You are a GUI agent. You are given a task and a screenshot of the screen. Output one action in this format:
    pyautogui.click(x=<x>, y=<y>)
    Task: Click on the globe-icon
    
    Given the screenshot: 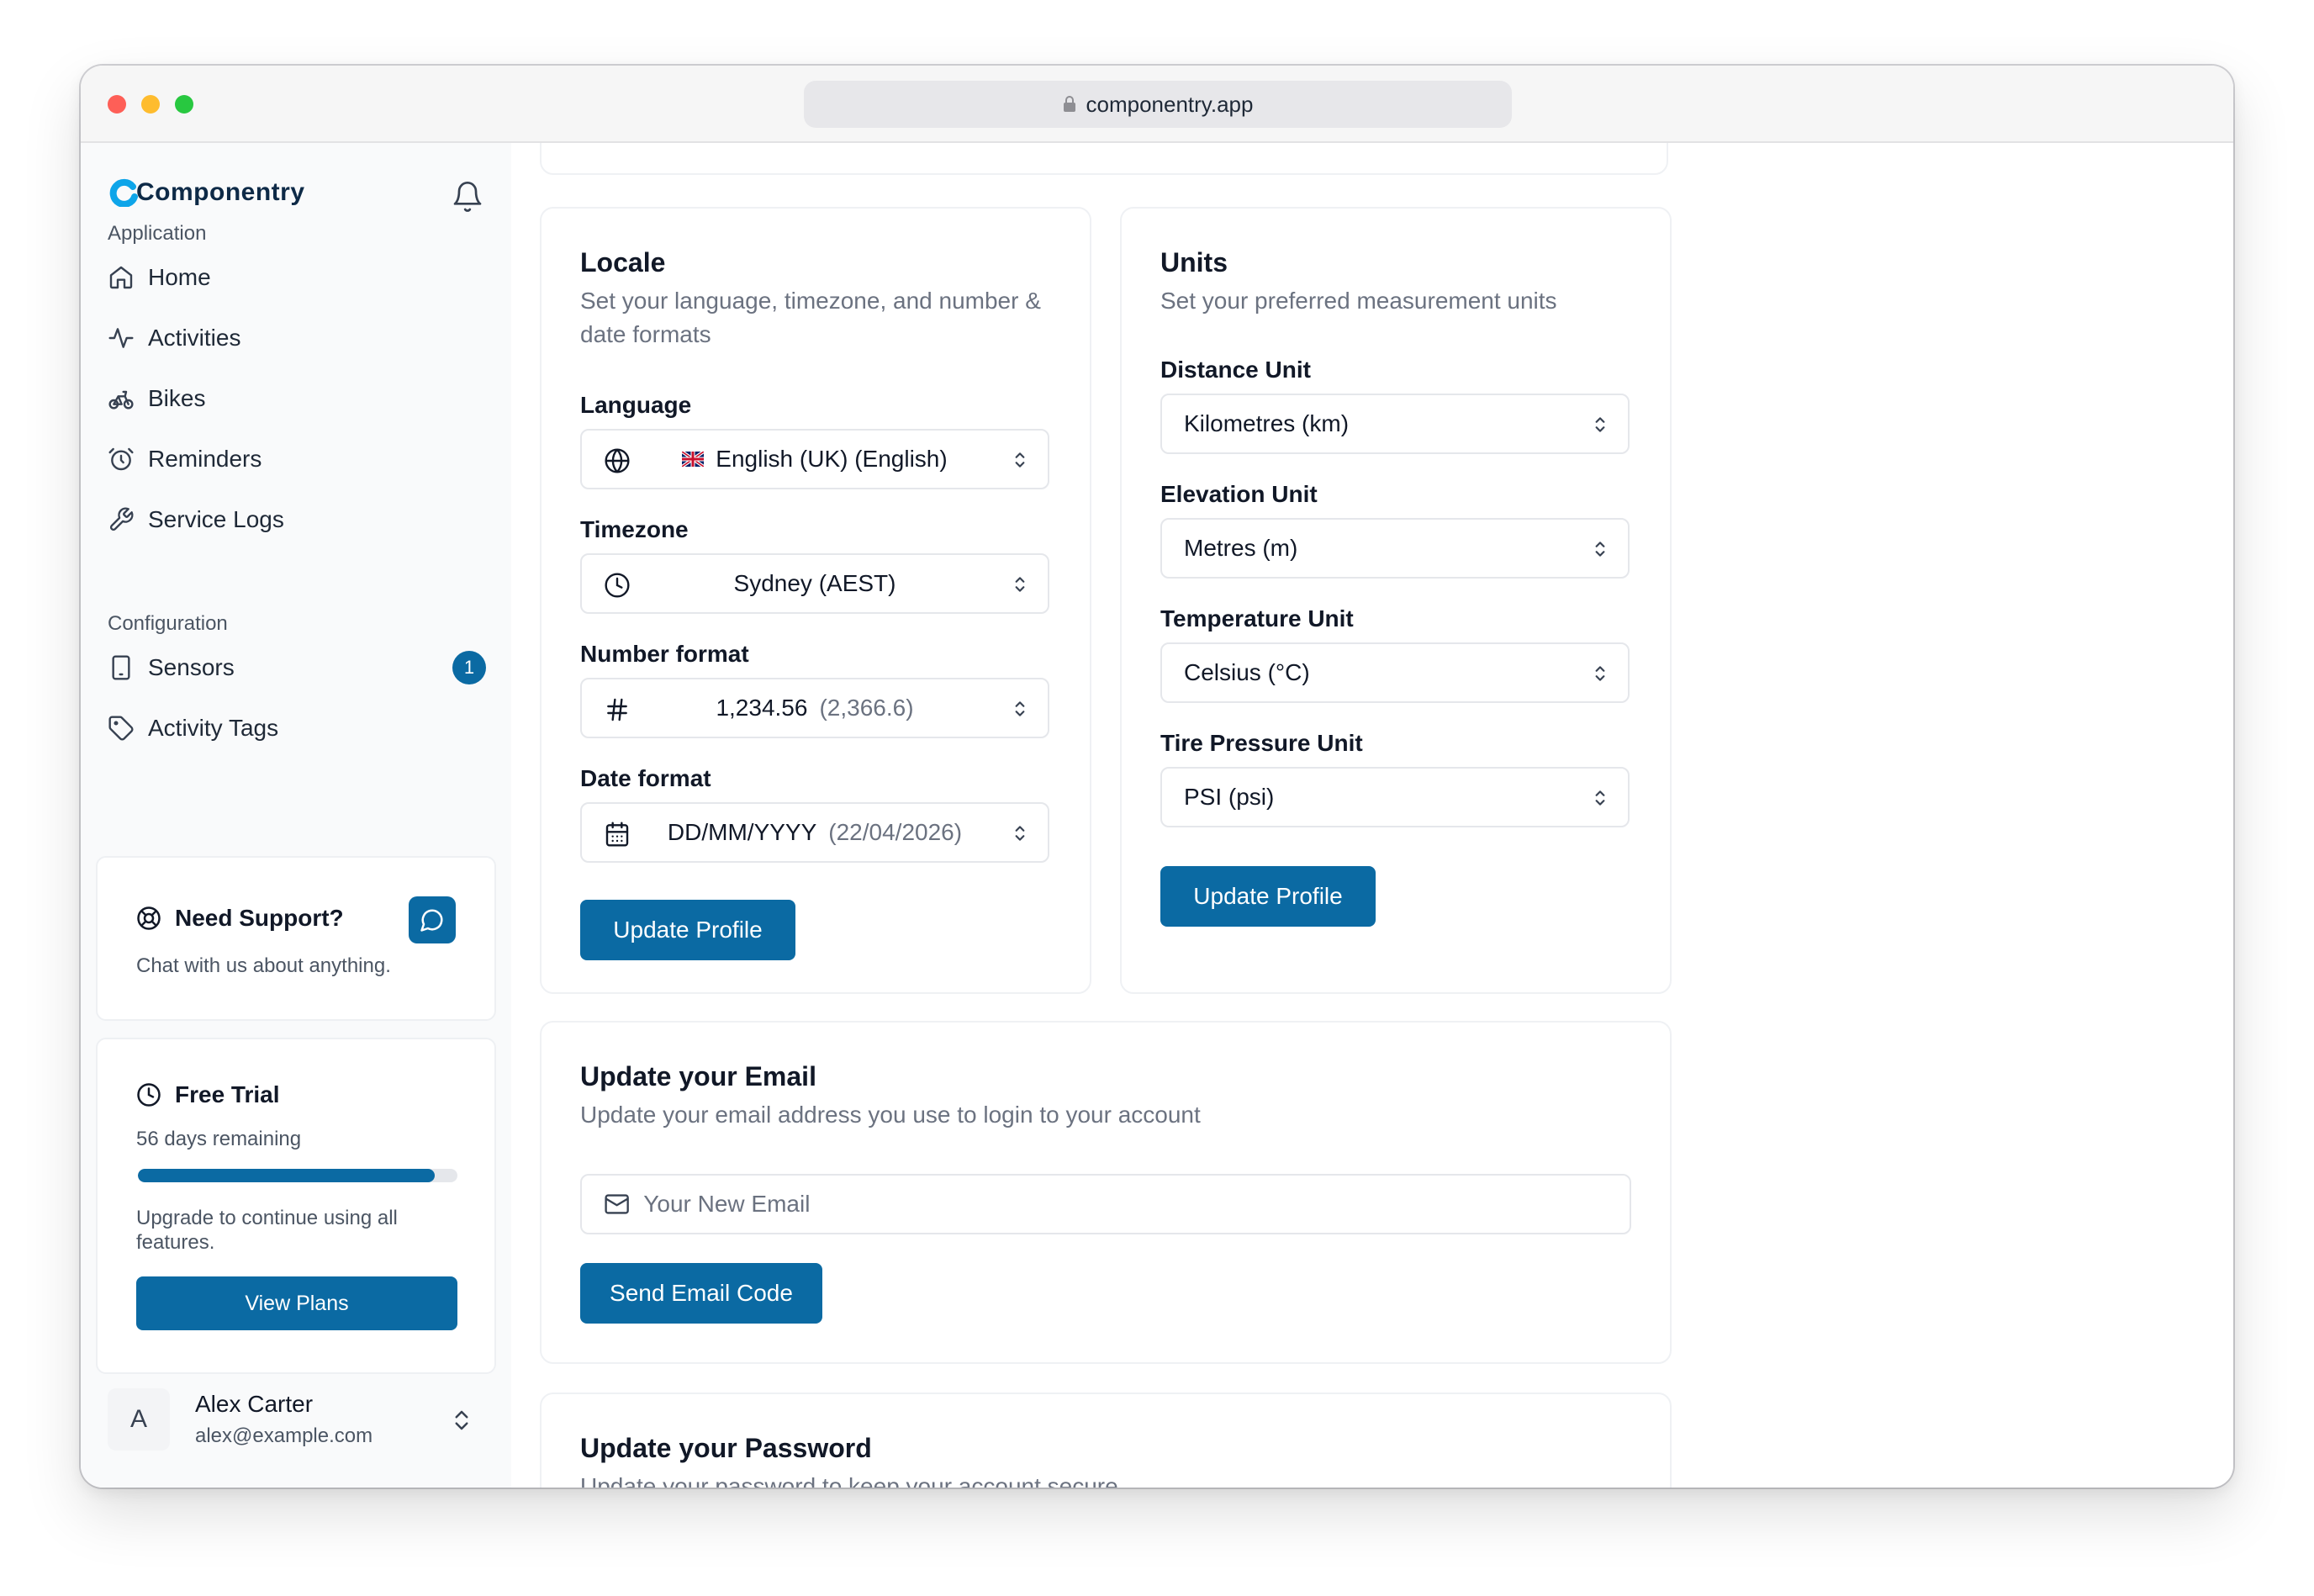 What is the action you would take?
    pyautogui.click(x=617, y=460)
    